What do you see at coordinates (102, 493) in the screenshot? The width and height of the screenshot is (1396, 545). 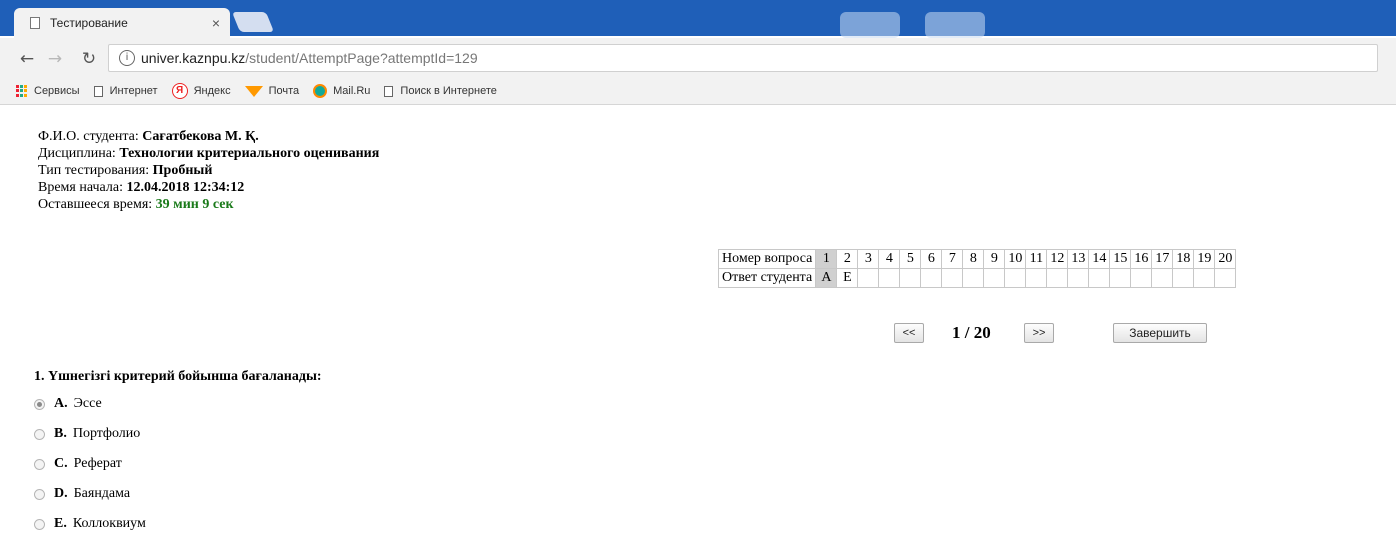 I see `option-text: Баяндама` at bounding box center [102, 493].